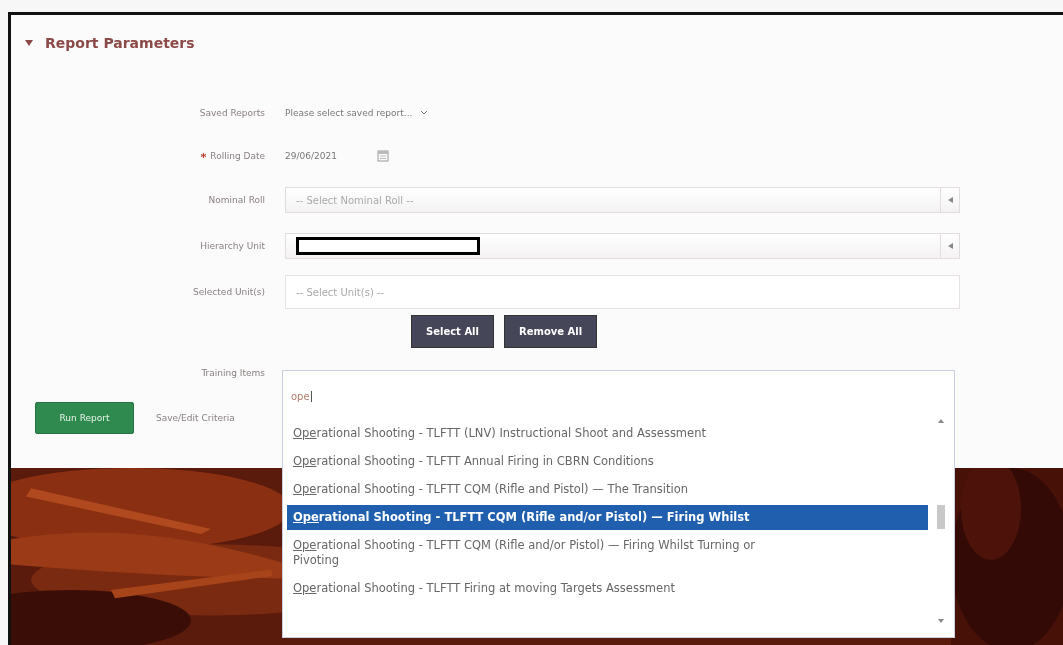  Describe the element at coordinates (622, 246) in the screenshot. I see `select-field` at that location.